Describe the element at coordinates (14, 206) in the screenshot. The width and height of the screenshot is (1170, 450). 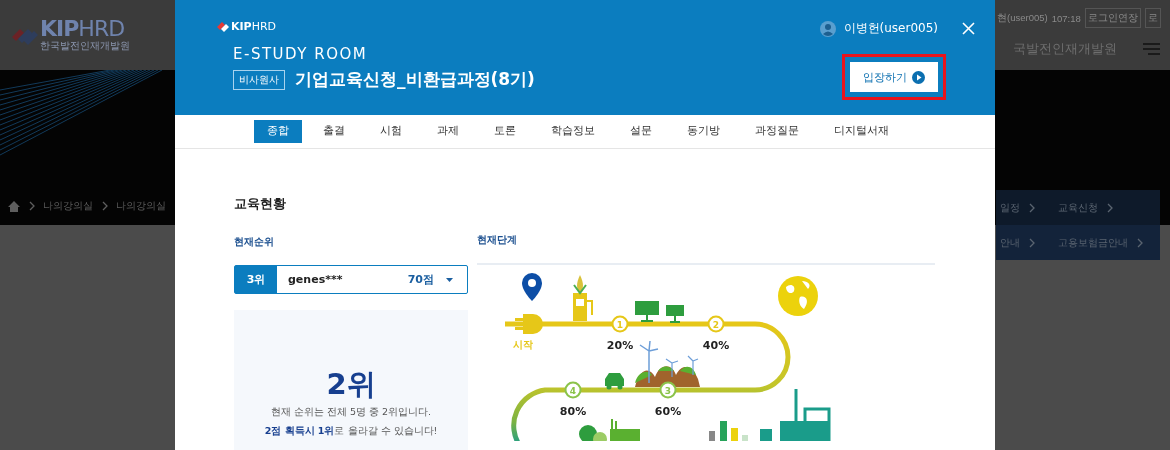
I see `home-icon` at that location.